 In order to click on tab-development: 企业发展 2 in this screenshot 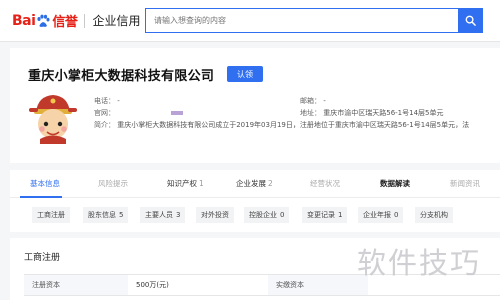, I will do `click(254, 184)`.